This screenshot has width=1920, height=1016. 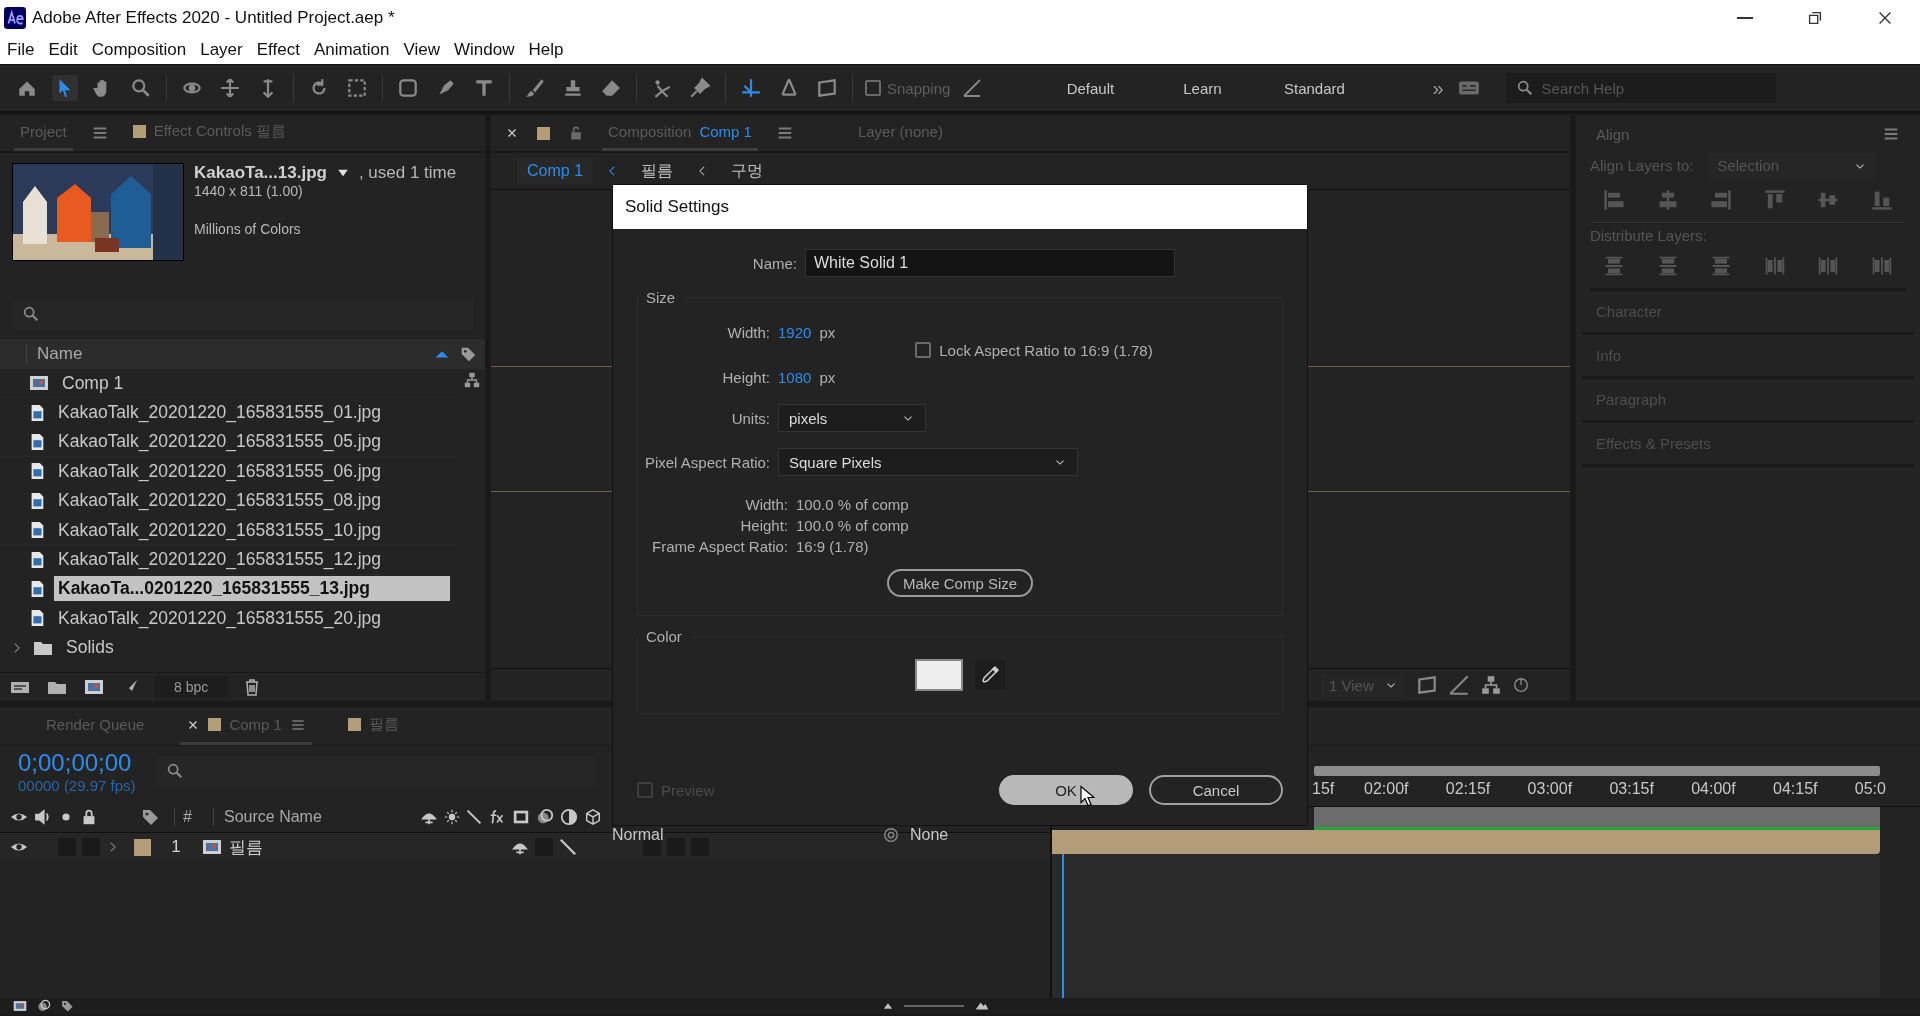 What do you see at coordinates (229, 619) in the screenshot?
I see `project-item: KakaoTalk_20201220_165831555_20.jpg` at bounding box center [229, 619].